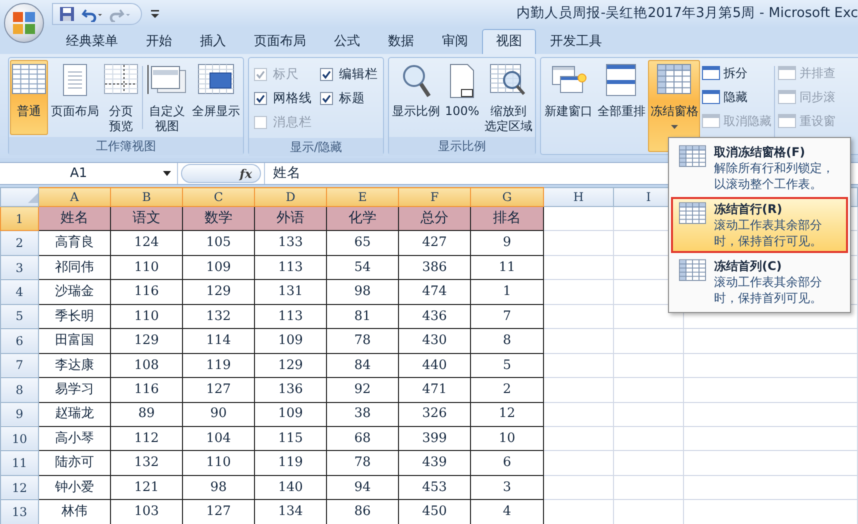  I want to click on window-title: 内勤人员周报-吴红艳2017年3月第5周 - Microsoft Exc, so click(687, 14).